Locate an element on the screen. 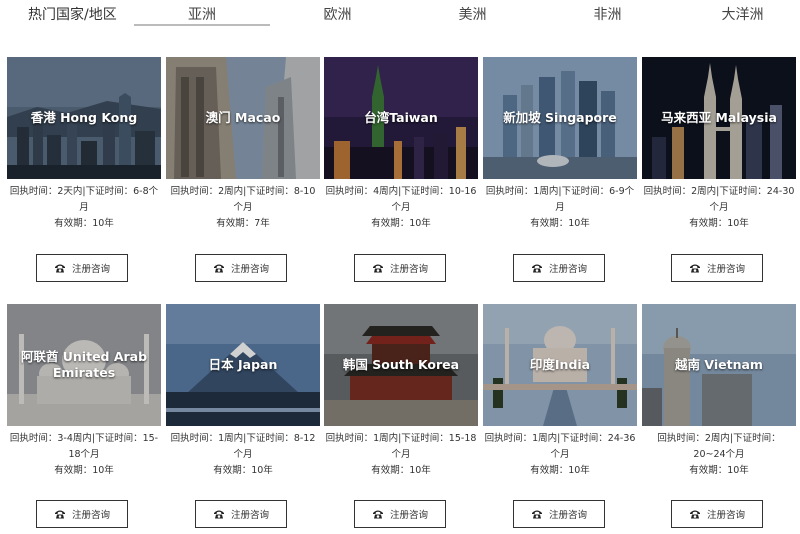 The height and width of the screenshot is (534, 800). processing-times: 回执时间：2周内|下证时间：8-10个月 is located at coordinates (243, 199).